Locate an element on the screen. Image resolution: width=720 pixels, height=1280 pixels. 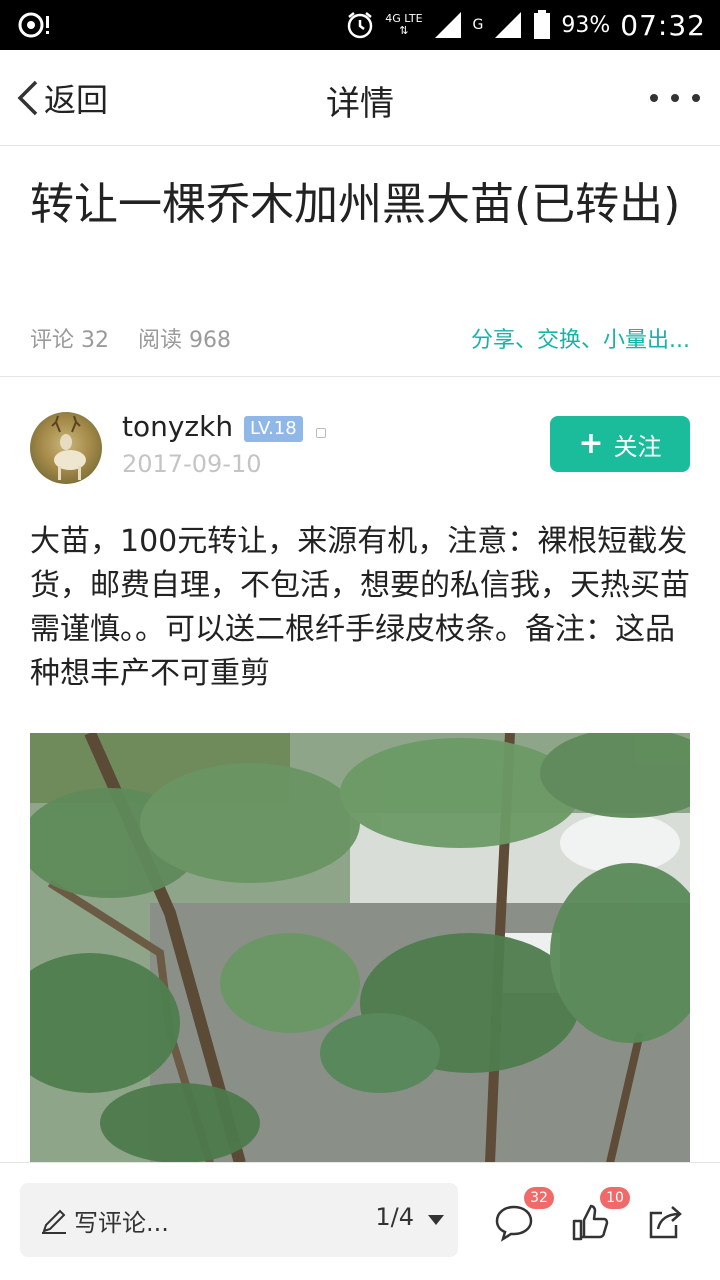
author-name: tonyzkh is located at coordinates (177, 426).